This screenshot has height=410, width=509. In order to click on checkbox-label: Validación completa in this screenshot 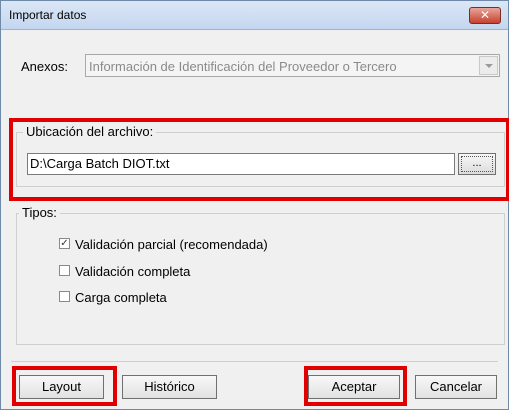, I will do `click(133, 271)`.